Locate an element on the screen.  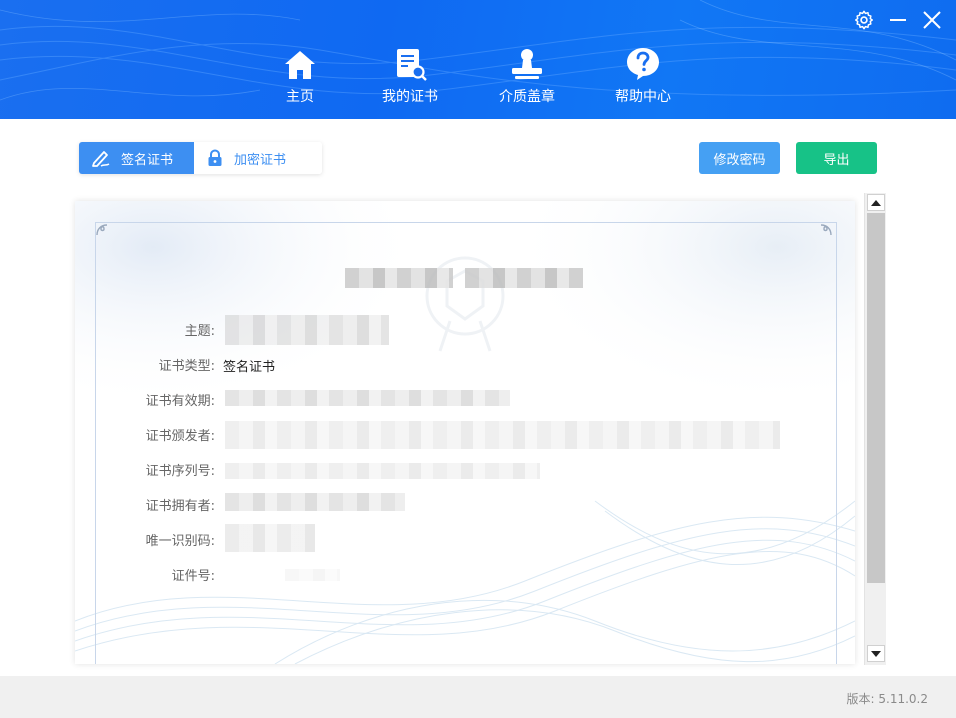
tab-sign-certificate: 签名证书 is located at coordinates (136, 158).